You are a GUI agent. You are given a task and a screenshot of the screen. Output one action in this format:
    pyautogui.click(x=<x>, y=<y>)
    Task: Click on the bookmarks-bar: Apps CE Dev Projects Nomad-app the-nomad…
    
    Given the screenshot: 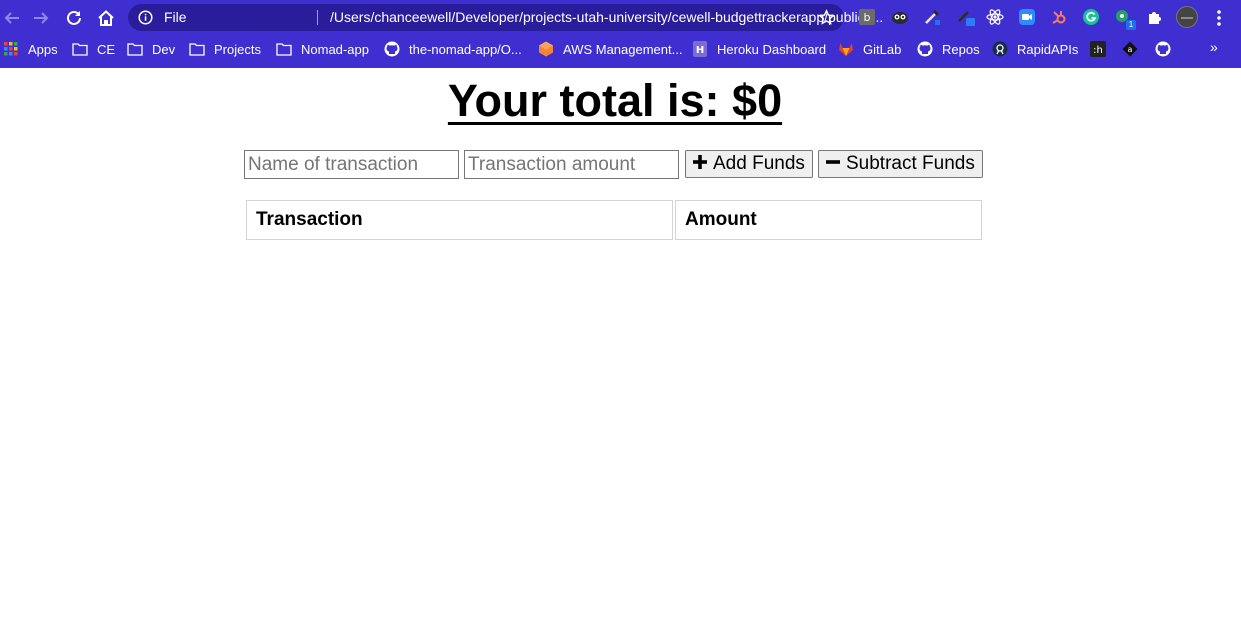 What is the action you would take?
    pyautogui.click(x=620, y=49)
    